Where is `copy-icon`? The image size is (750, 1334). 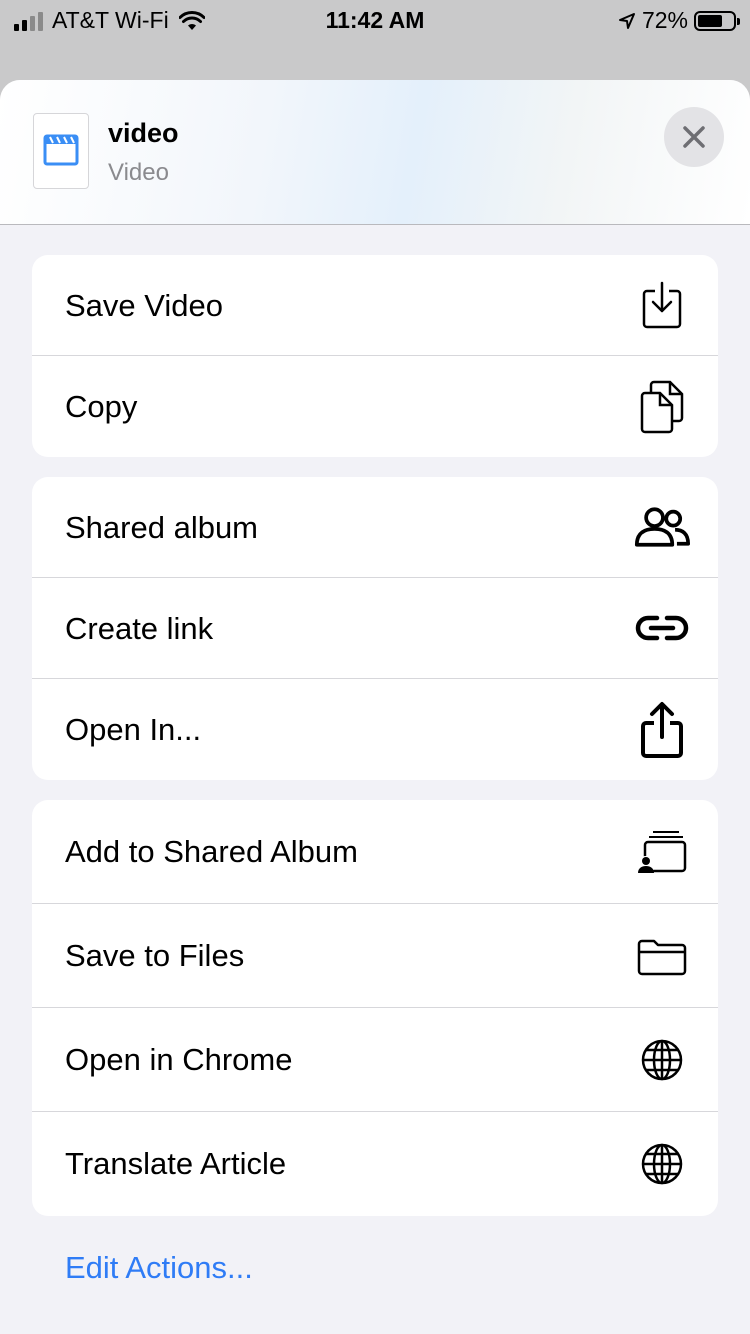
copy-icon is located at coordinates (662, 407).